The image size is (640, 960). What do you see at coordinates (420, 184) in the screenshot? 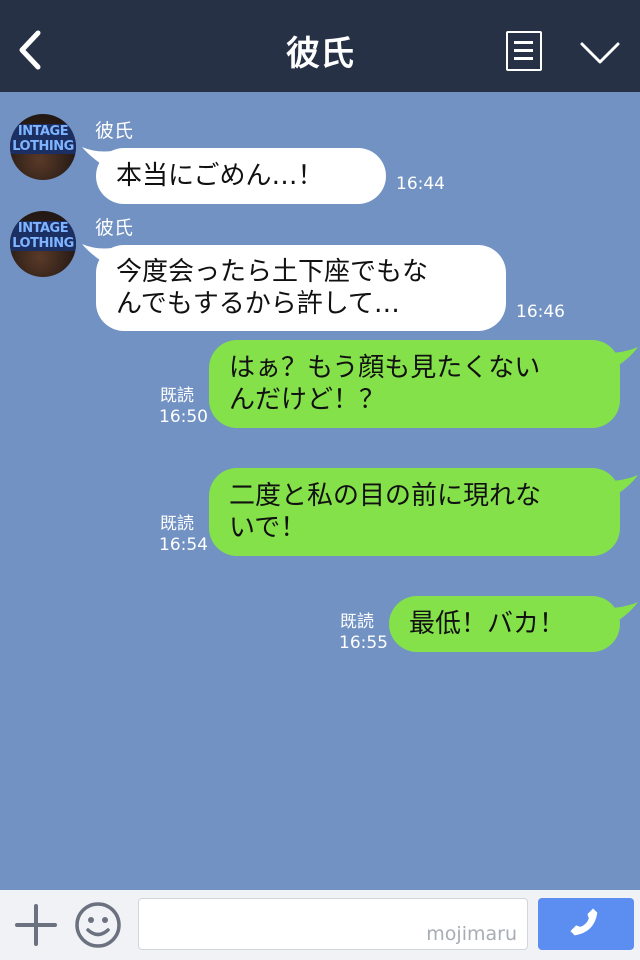
I see `message-time: 16:44` at bounding box center [420, 184].